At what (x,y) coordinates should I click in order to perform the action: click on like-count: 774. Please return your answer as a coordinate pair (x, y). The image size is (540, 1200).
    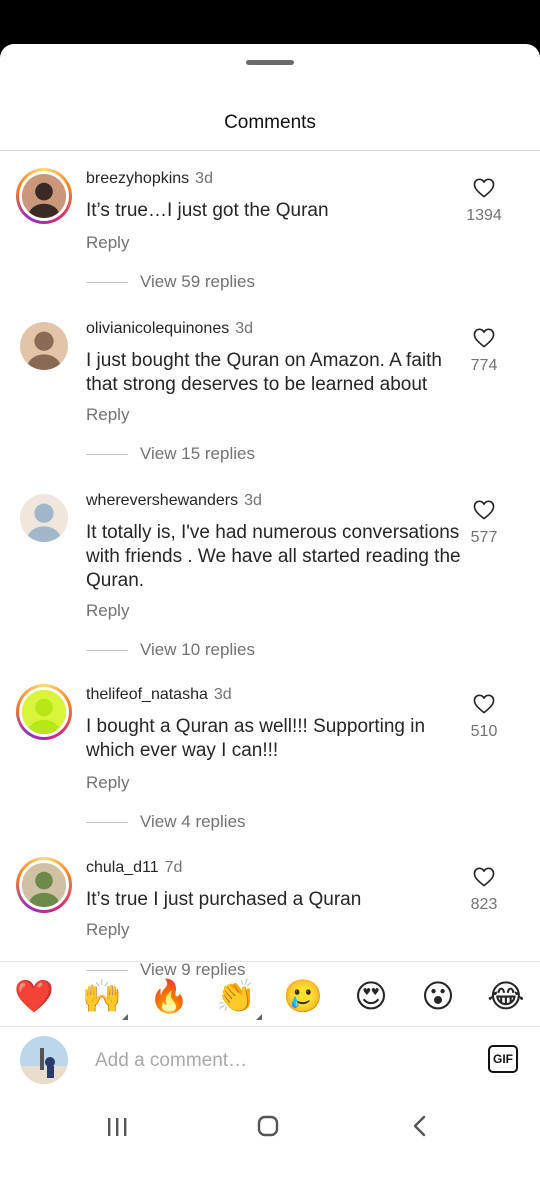
    Looking at the image, I should click on (484, 365).